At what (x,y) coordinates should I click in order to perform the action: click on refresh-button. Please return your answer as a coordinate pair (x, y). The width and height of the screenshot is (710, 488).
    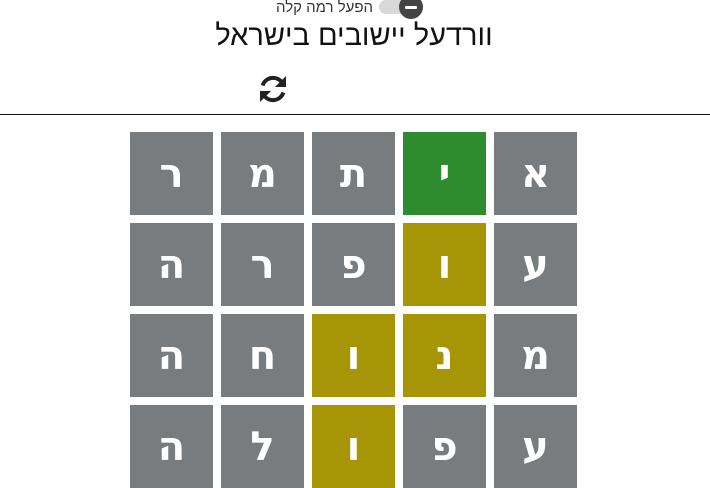
    Looking at the image, I should click on (273, 89).